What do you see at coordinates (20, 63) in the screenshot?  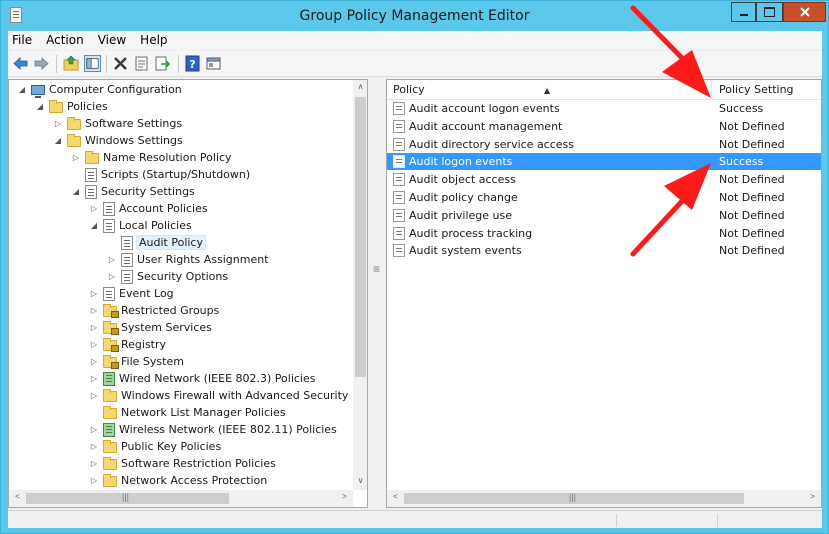 I see `back-arrow-icon` at bounding box center [20, 63].